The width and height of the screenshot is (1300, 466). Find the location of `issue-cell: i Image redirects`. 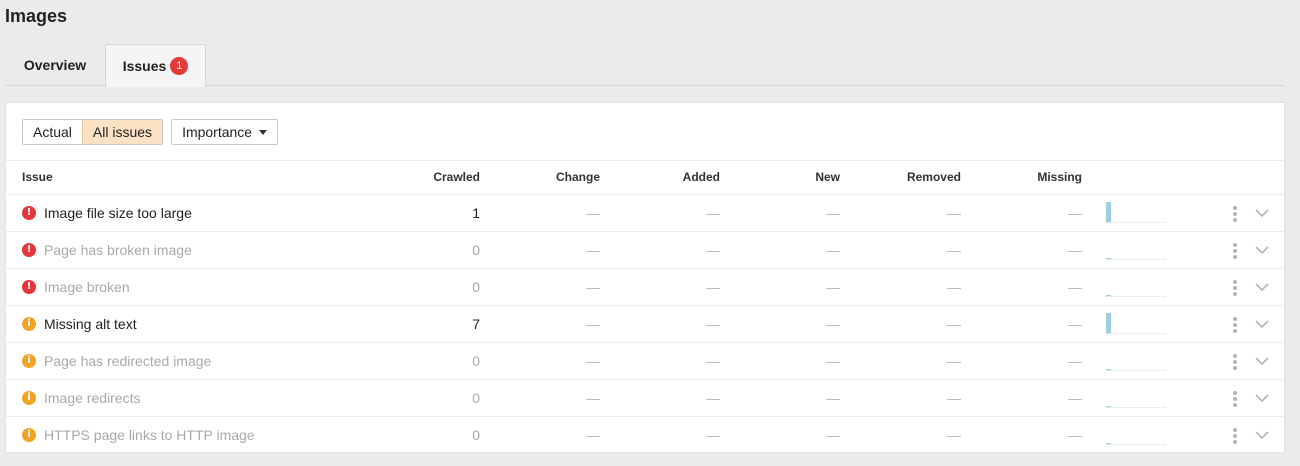

issue-cell: i Image redirects is located at coordinates (81, 398).